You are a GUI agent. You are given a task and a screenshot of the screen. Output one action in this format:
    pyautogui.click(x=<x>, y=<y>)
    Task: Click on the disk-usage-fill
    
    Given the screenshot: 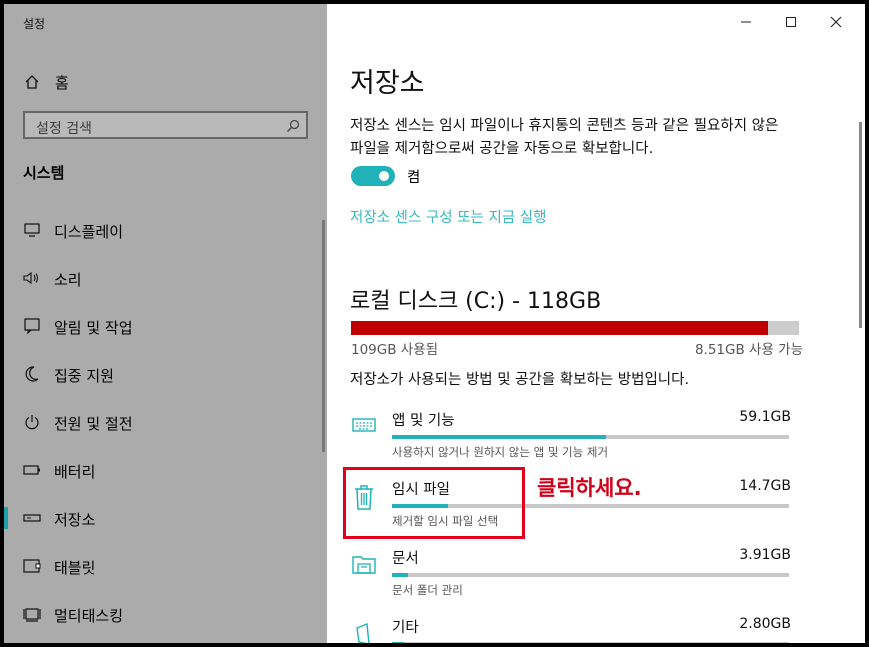 What is the action you would take?
    pyautogui.click(x=559, y=328)
    